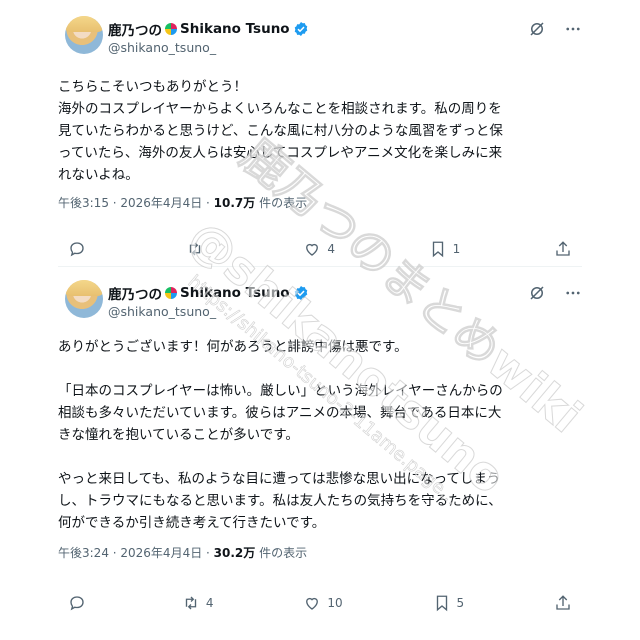 The height and width of the screenshot is (640, 640). What do you see at coordinates (445, 249) in the screenshot?
I see `bookmark-button: 1` at bounding box center [445, 249].